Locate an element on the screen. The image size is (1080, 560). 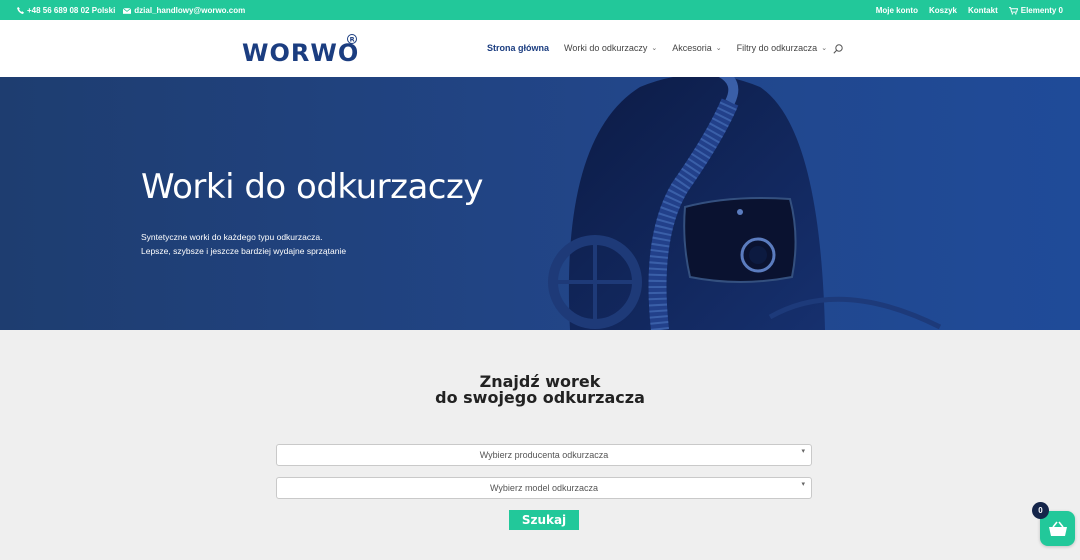
nav-home: Strona główna is located at coordinates (518, 48).